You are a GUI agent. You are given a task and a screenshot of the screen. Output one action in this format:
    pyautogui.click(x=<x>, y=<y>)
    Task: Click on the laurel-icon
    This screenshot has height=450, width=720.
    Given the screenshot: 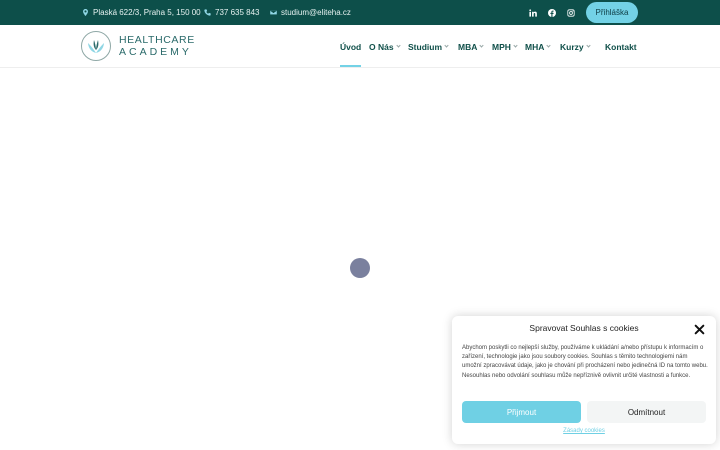 What is the action you would take?
    pyautogui.click(x=96, y=46)
    